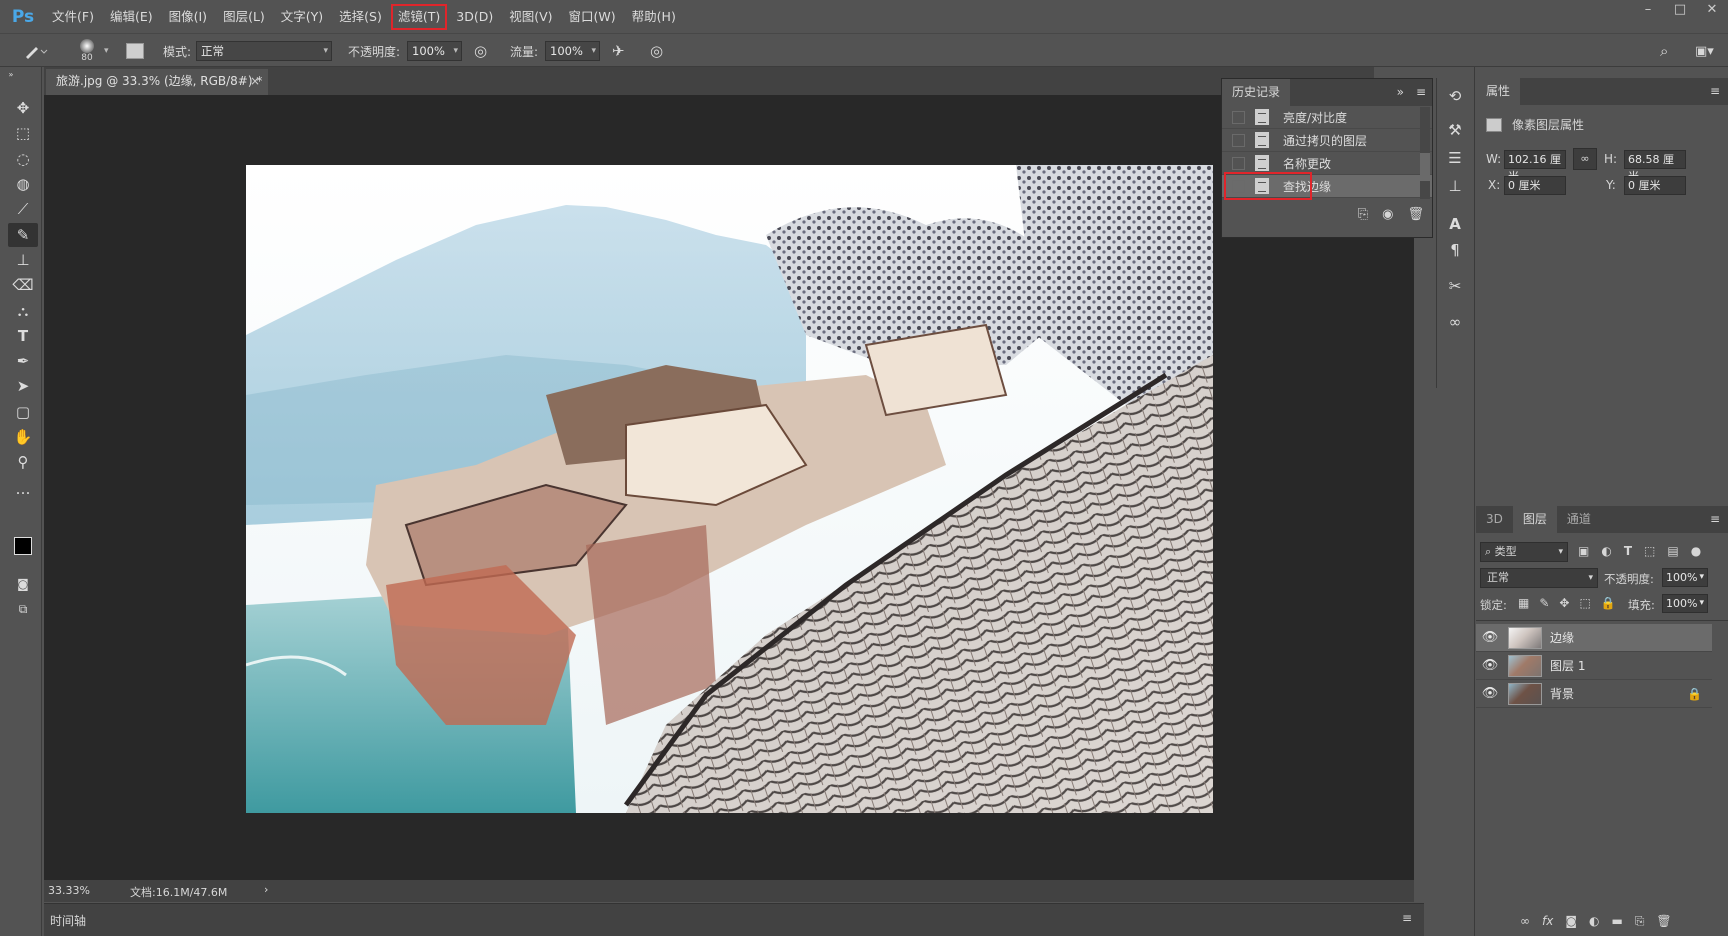 The width and height of the screenshot is (1728, 936). What do you see at coordinates (1455, 250) in the screenshot?
I see `paragraph-panel-icon: ¶` at bounding box center [1455, 250].